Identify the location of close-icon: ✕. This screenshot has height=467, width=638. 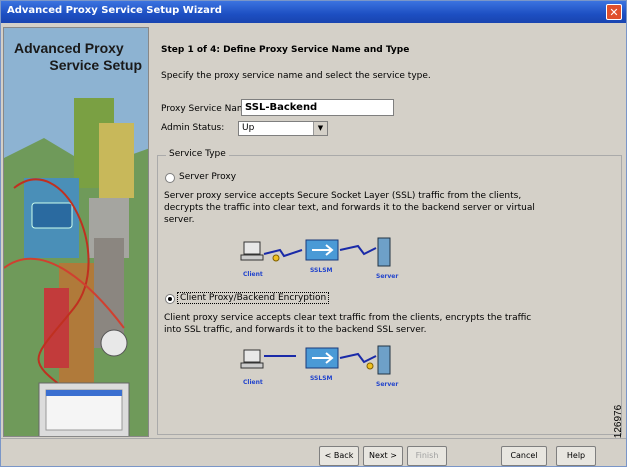
(614, 12).